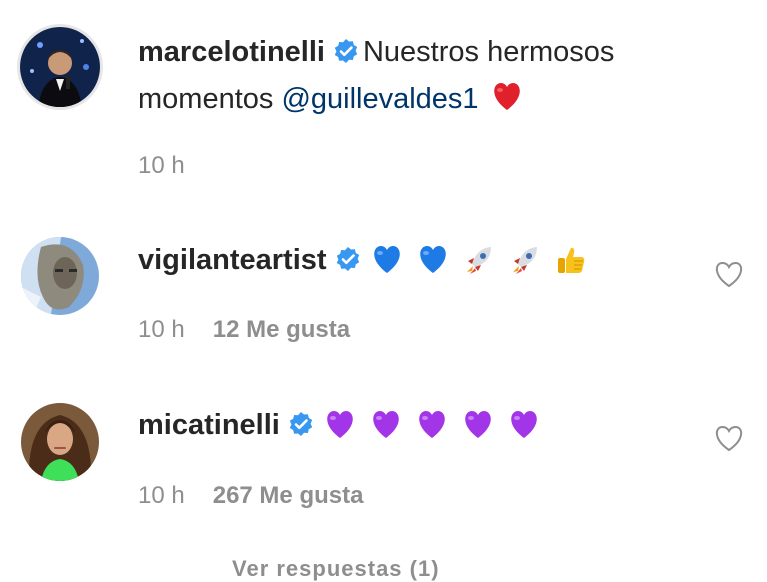 The image size is (767, 582). Describe the element at coordinates (232, 260) in the screenshot. I see `comment-username: vigilanteartist` at that location.